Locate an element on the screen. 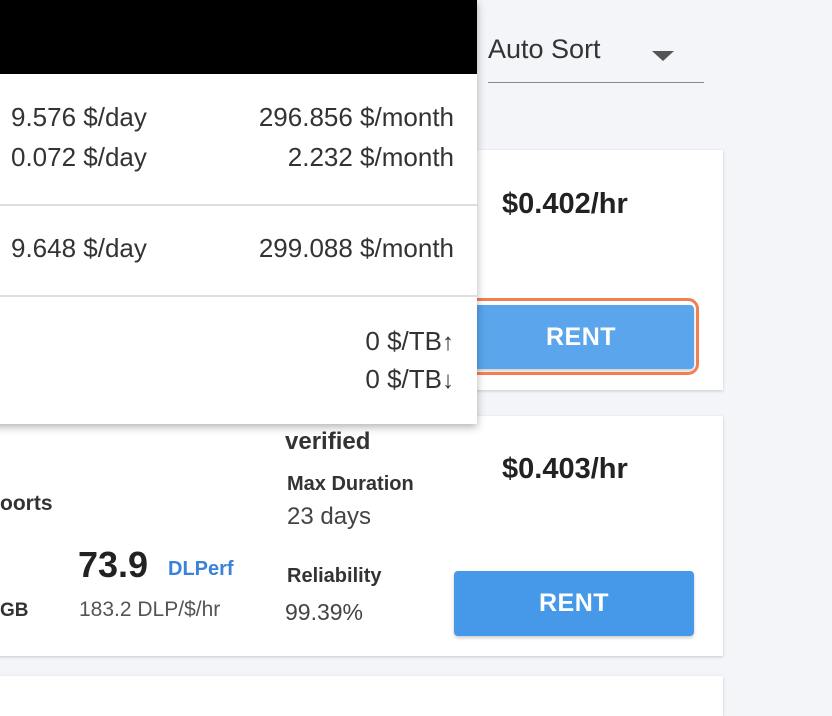 The width and height of the screenshot is (832, 716). download-bandwidth-value: 0 $/TB is located at coordinates (403, 379).